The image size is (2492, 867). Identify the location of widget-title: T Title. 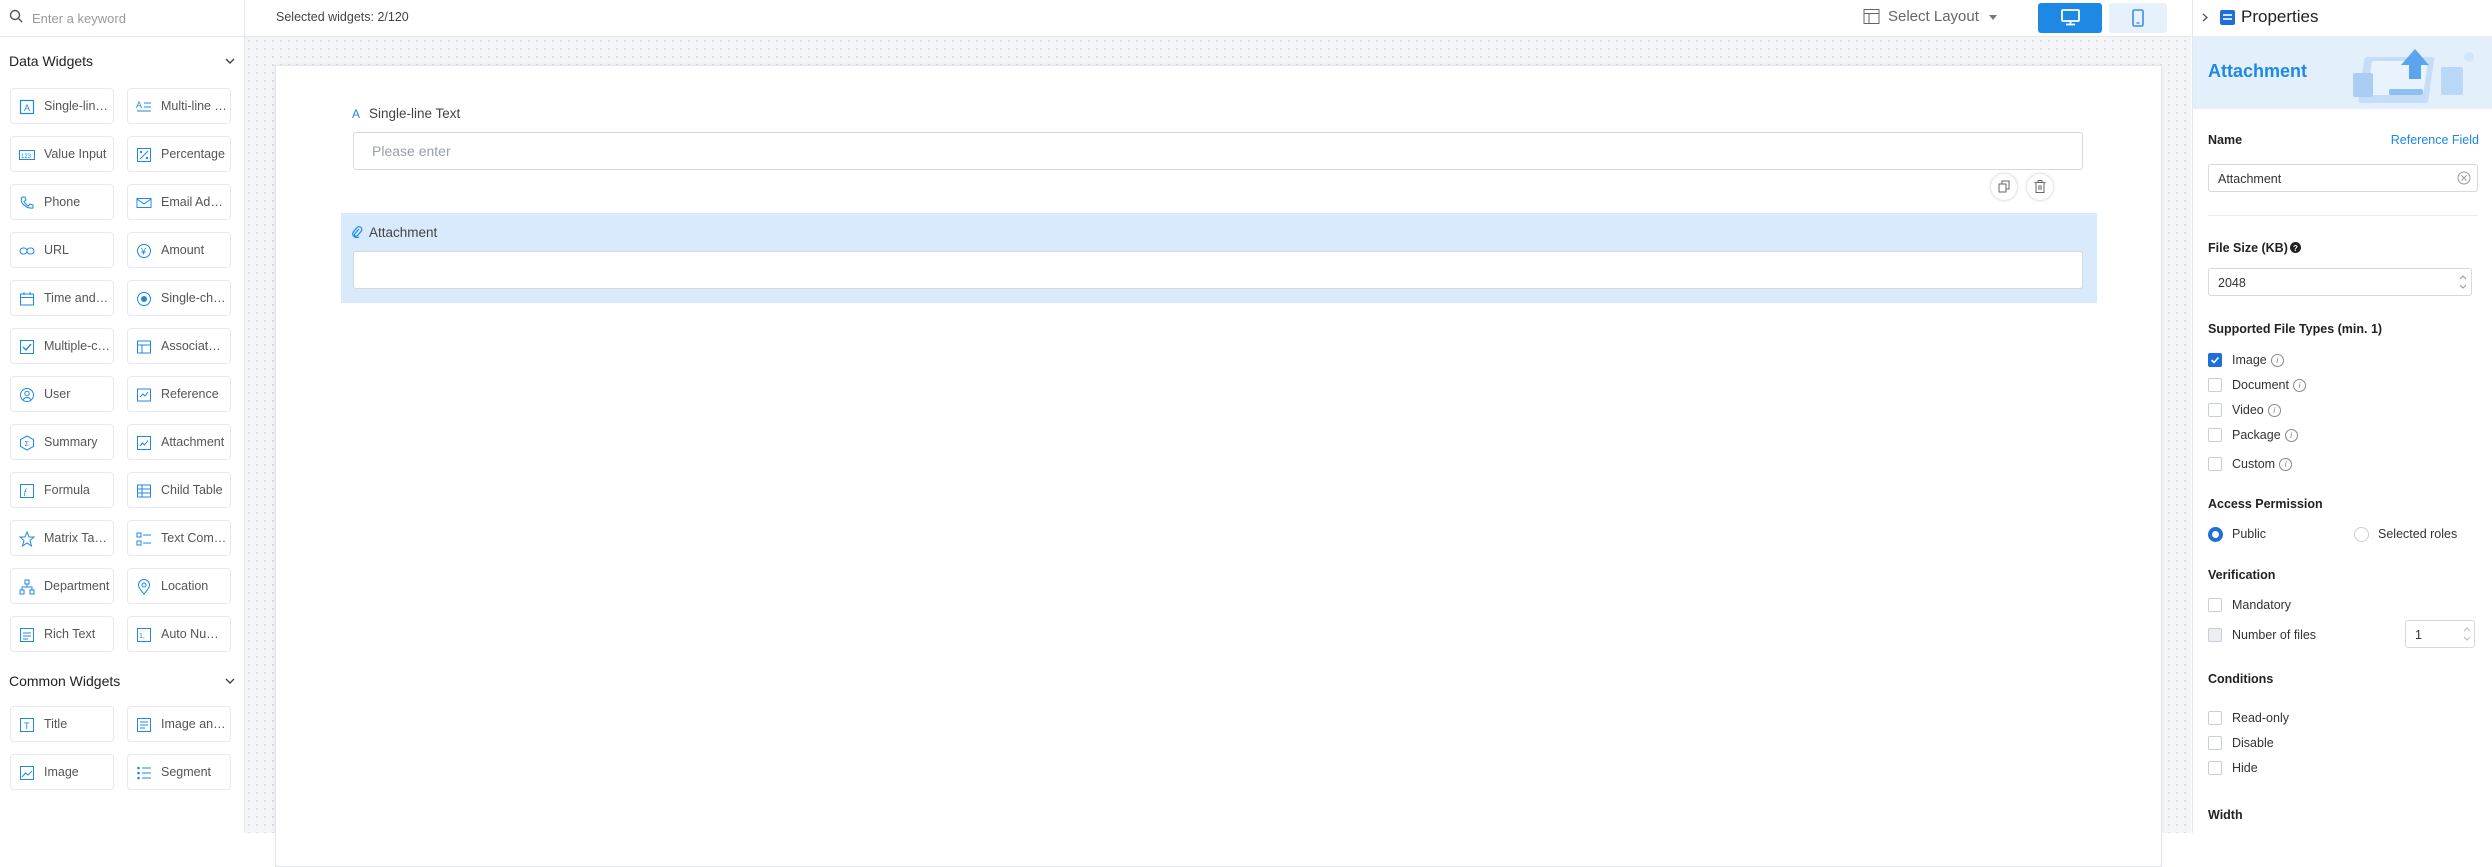
(62, 724).